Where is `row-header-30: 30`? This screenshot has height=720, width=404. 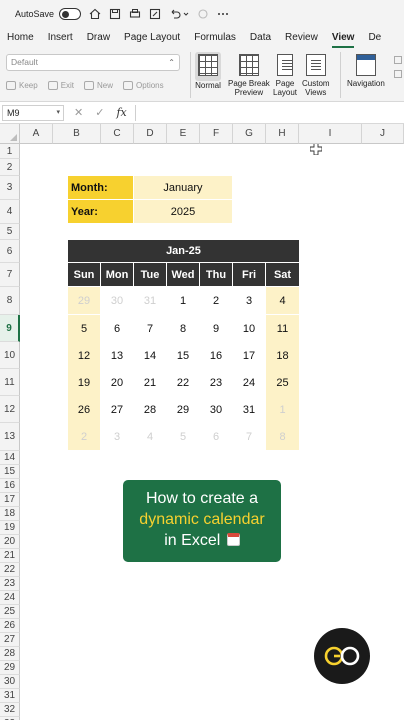
row-header-30: 30 is located at coordinates (10, 682).